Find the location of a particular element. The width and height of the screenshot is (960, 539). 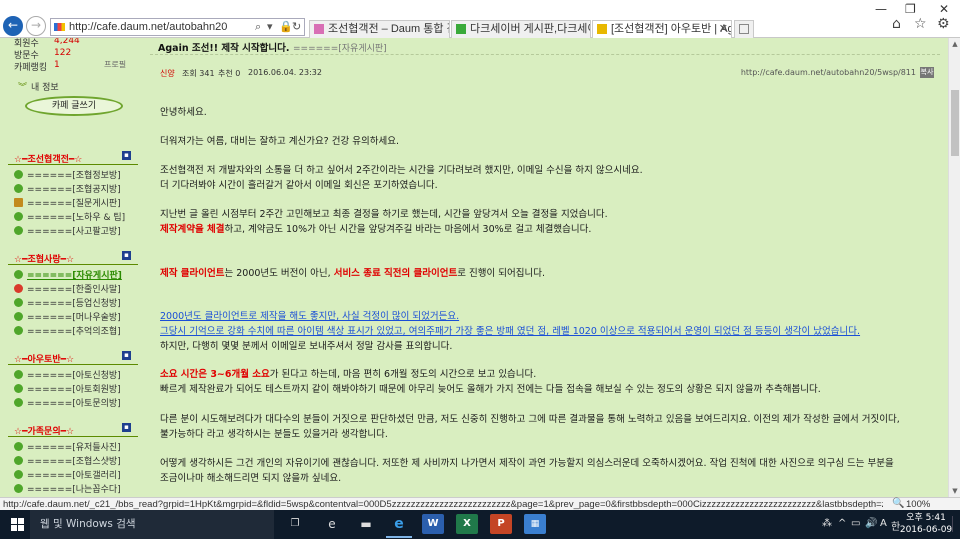

zoom-level: 100% is located at coordinates (918, 504).